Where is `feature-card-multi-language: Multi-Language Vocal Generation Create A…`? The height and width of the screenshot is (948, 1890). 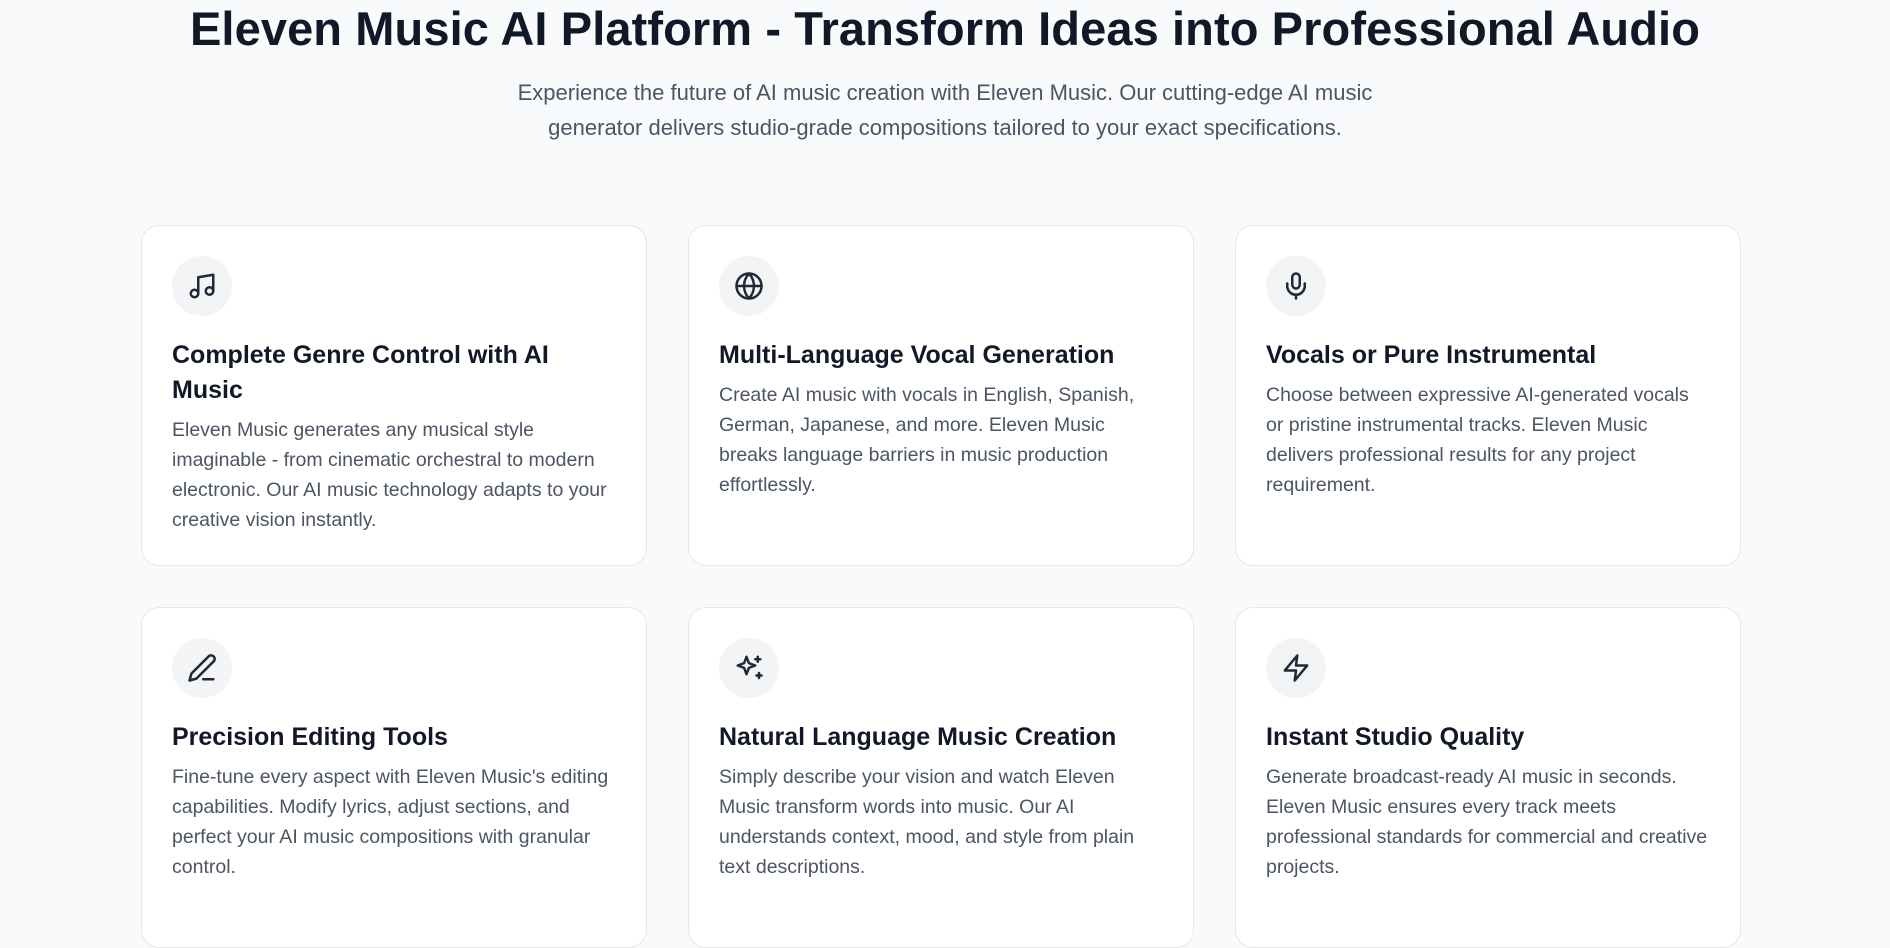
feature-card-multi-language: Multi-Language Vocal Generation Create A… is located at coordinates (941, 395).